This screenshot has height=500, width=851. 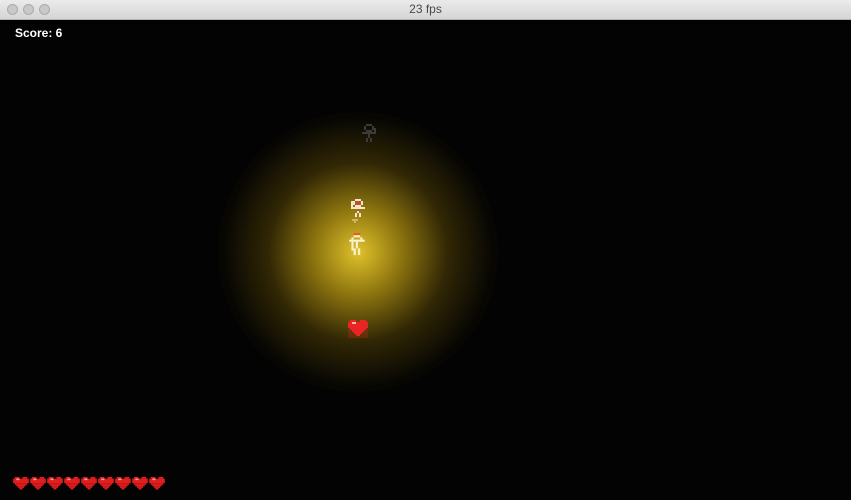 I want to click on arrow-icon, so click(x=355, y=221).